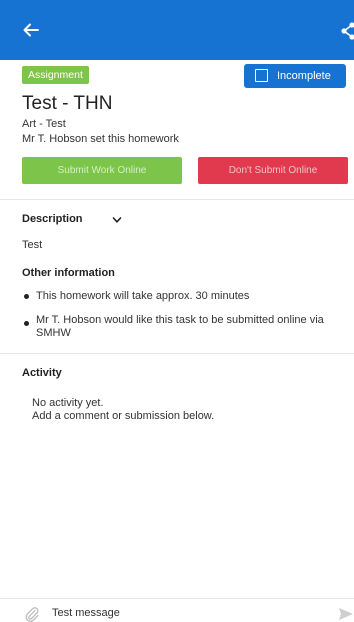  I want to click on dont-submit-online-button: Don't Submit Online, so click(273, 170).